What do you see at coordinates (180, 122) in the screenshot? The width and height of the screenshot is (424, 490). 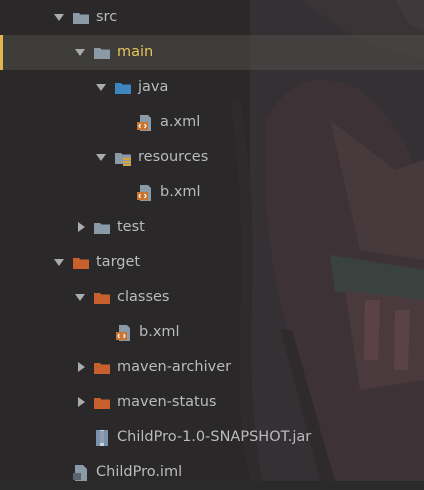 I see `tree-item-label: a.xml` at bounding box center [180, 122].